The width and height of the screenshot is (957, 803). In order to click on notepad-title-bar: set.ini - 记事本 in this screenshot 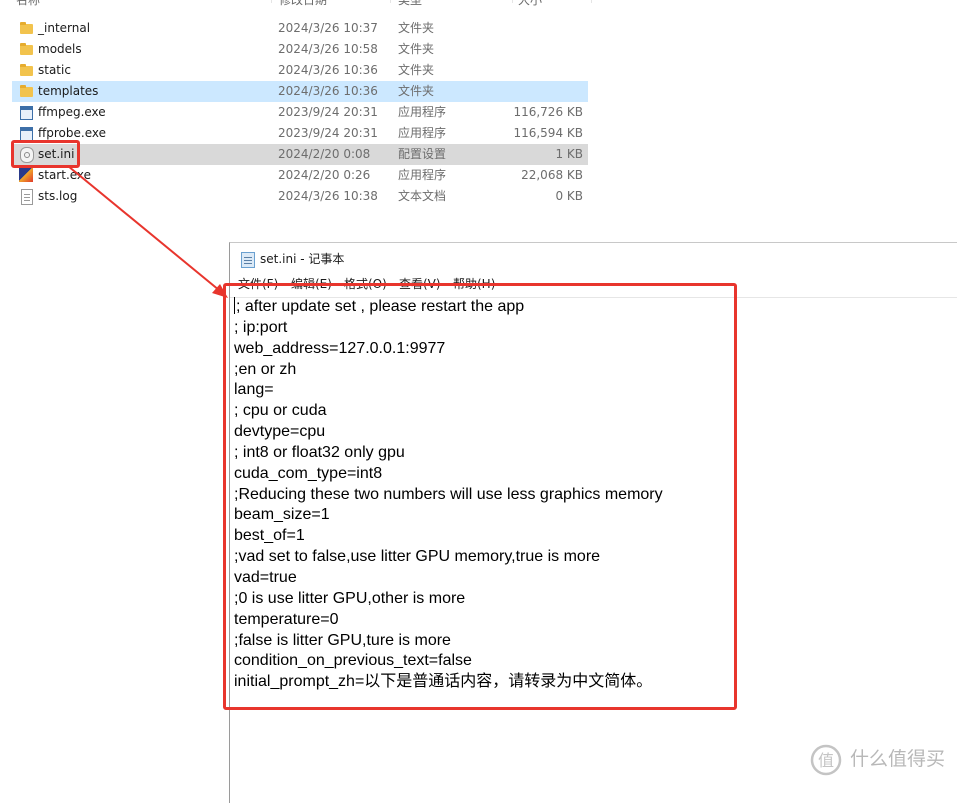, I will do `click(593, 259)`.